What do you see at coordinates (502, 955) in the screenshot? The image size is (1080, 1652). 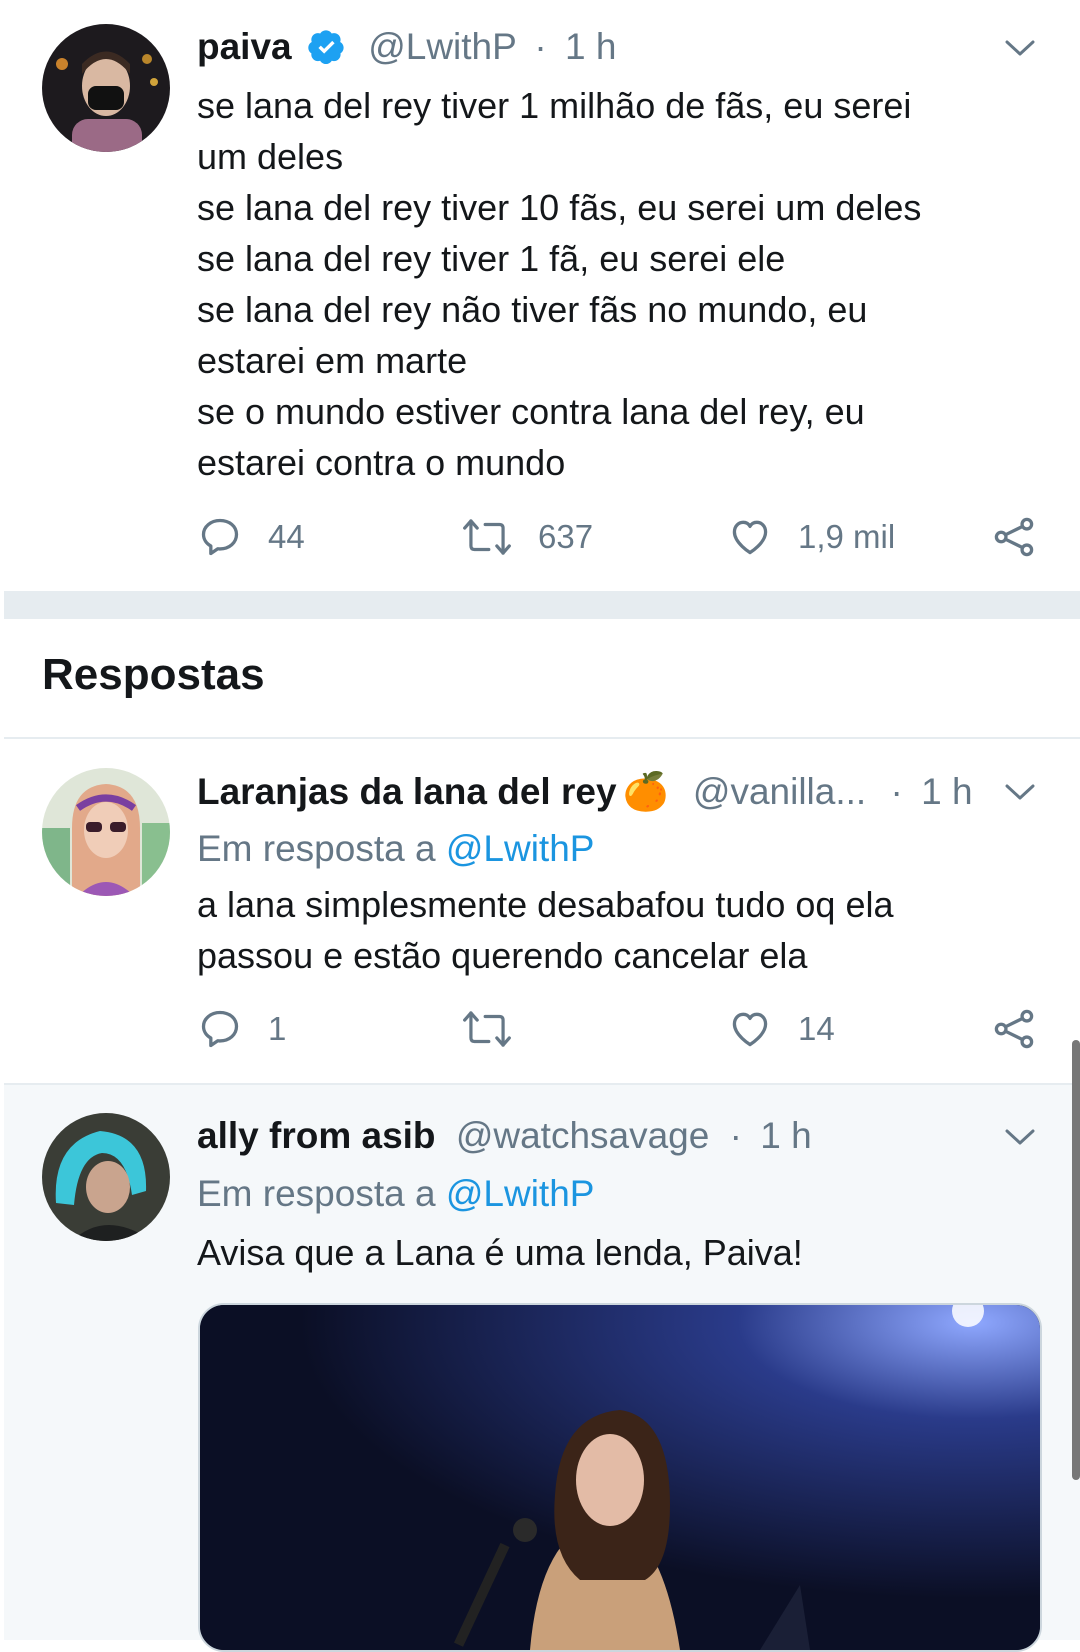 I see `tweet-line: passou e estão querendo cancelar ela` at bounding box center [502, 955].